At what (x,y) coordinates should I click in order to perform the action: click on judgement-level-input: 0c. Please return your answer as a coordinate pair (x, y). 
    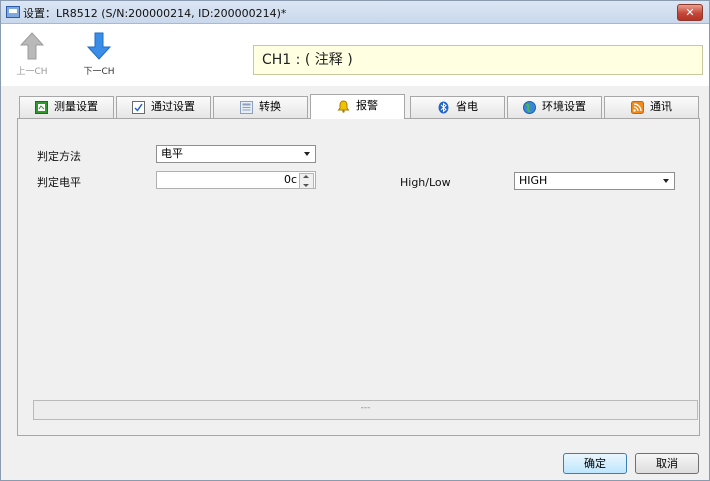
    Looking at the image, I should click on (236, 180).